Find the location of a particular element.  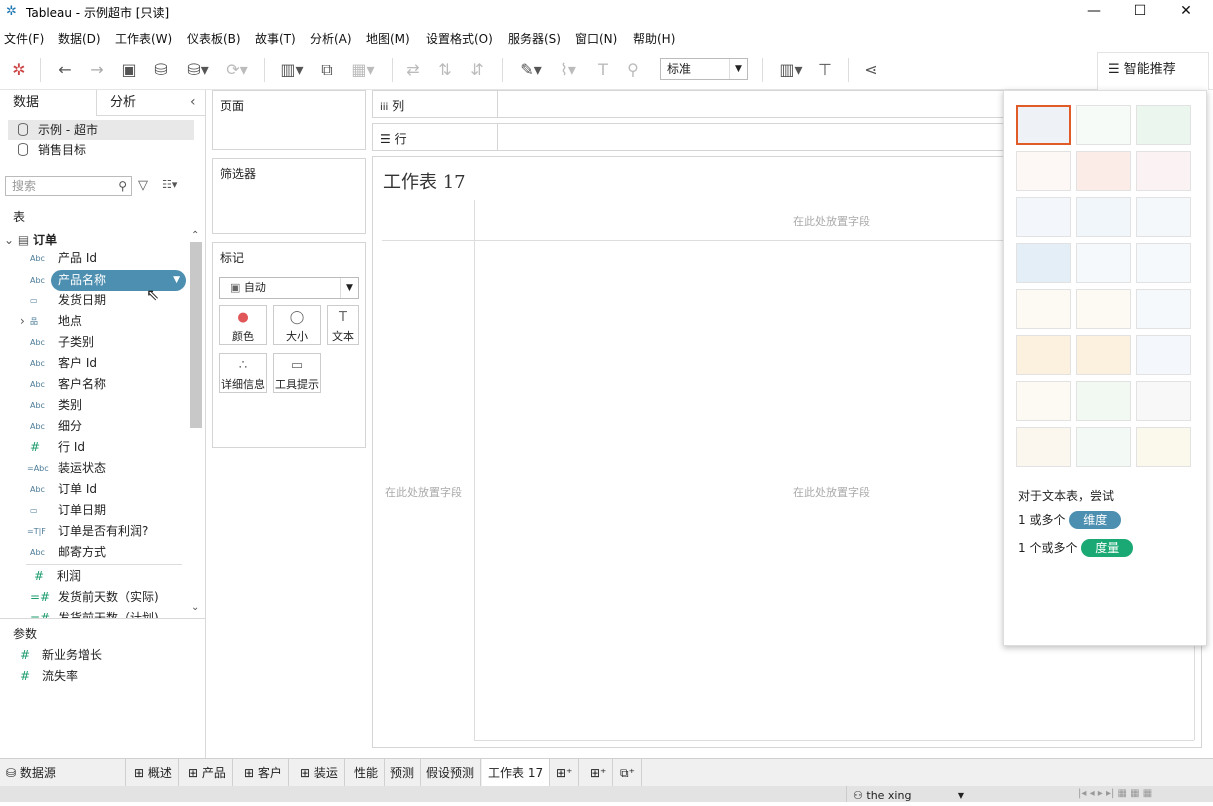

drop-columns-area: 在此处放置字段 is located at coordinates (831, 221).